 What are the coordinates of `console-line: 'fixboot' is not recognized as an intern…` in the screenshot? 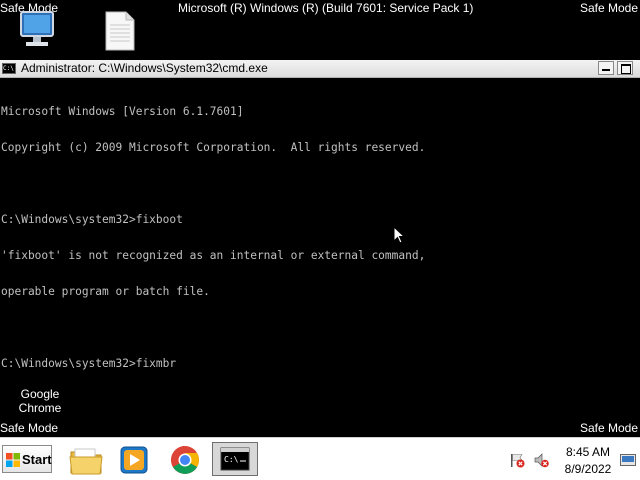 It's located at (213, 255).